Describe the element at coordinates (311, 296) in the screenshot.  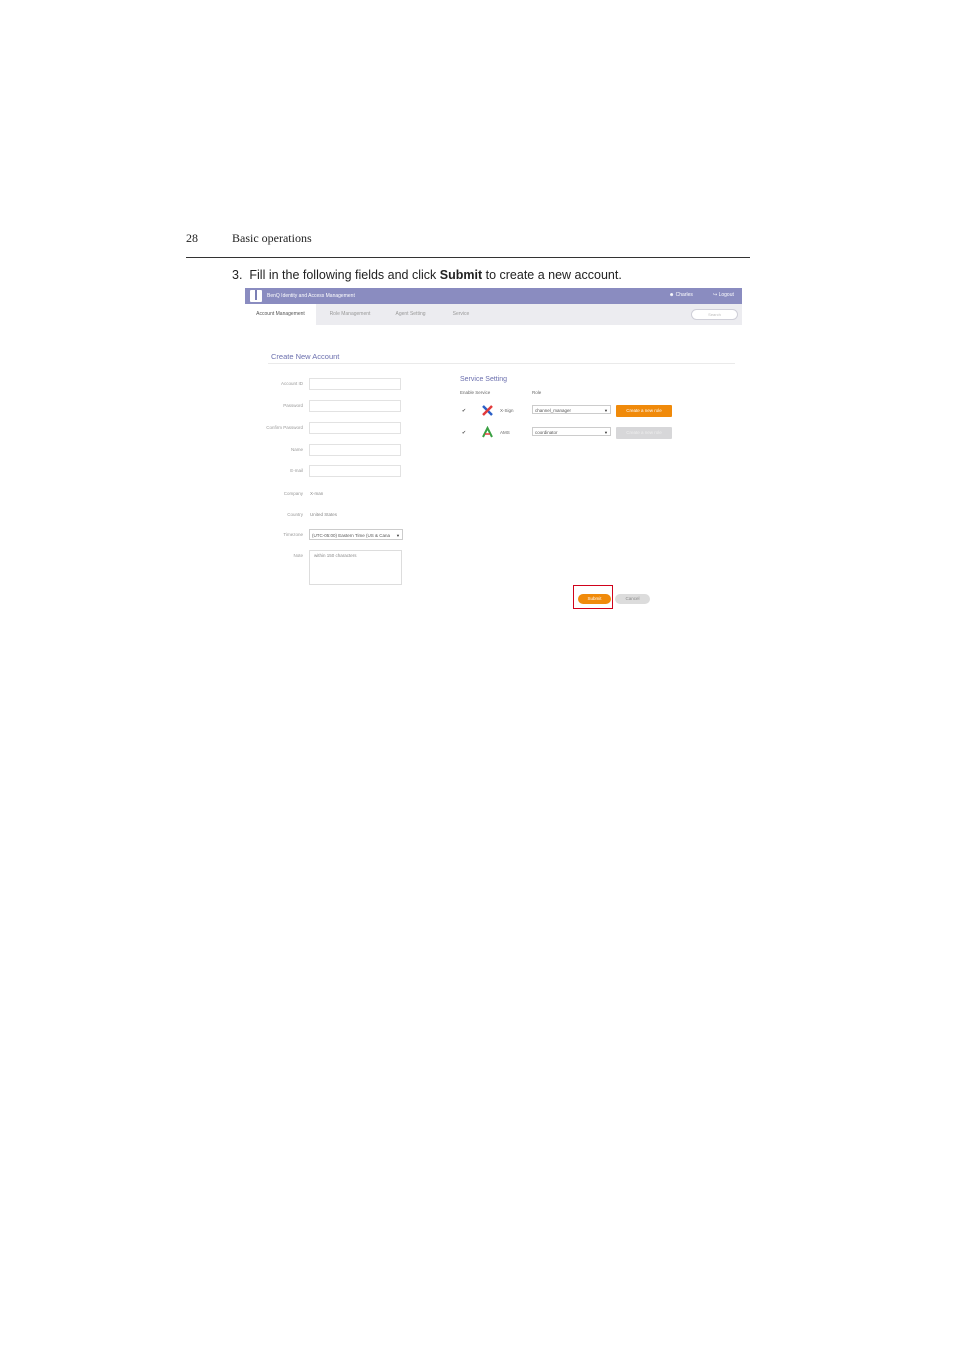
I see `app-title: BenQ Identity and Access Management` at that location.